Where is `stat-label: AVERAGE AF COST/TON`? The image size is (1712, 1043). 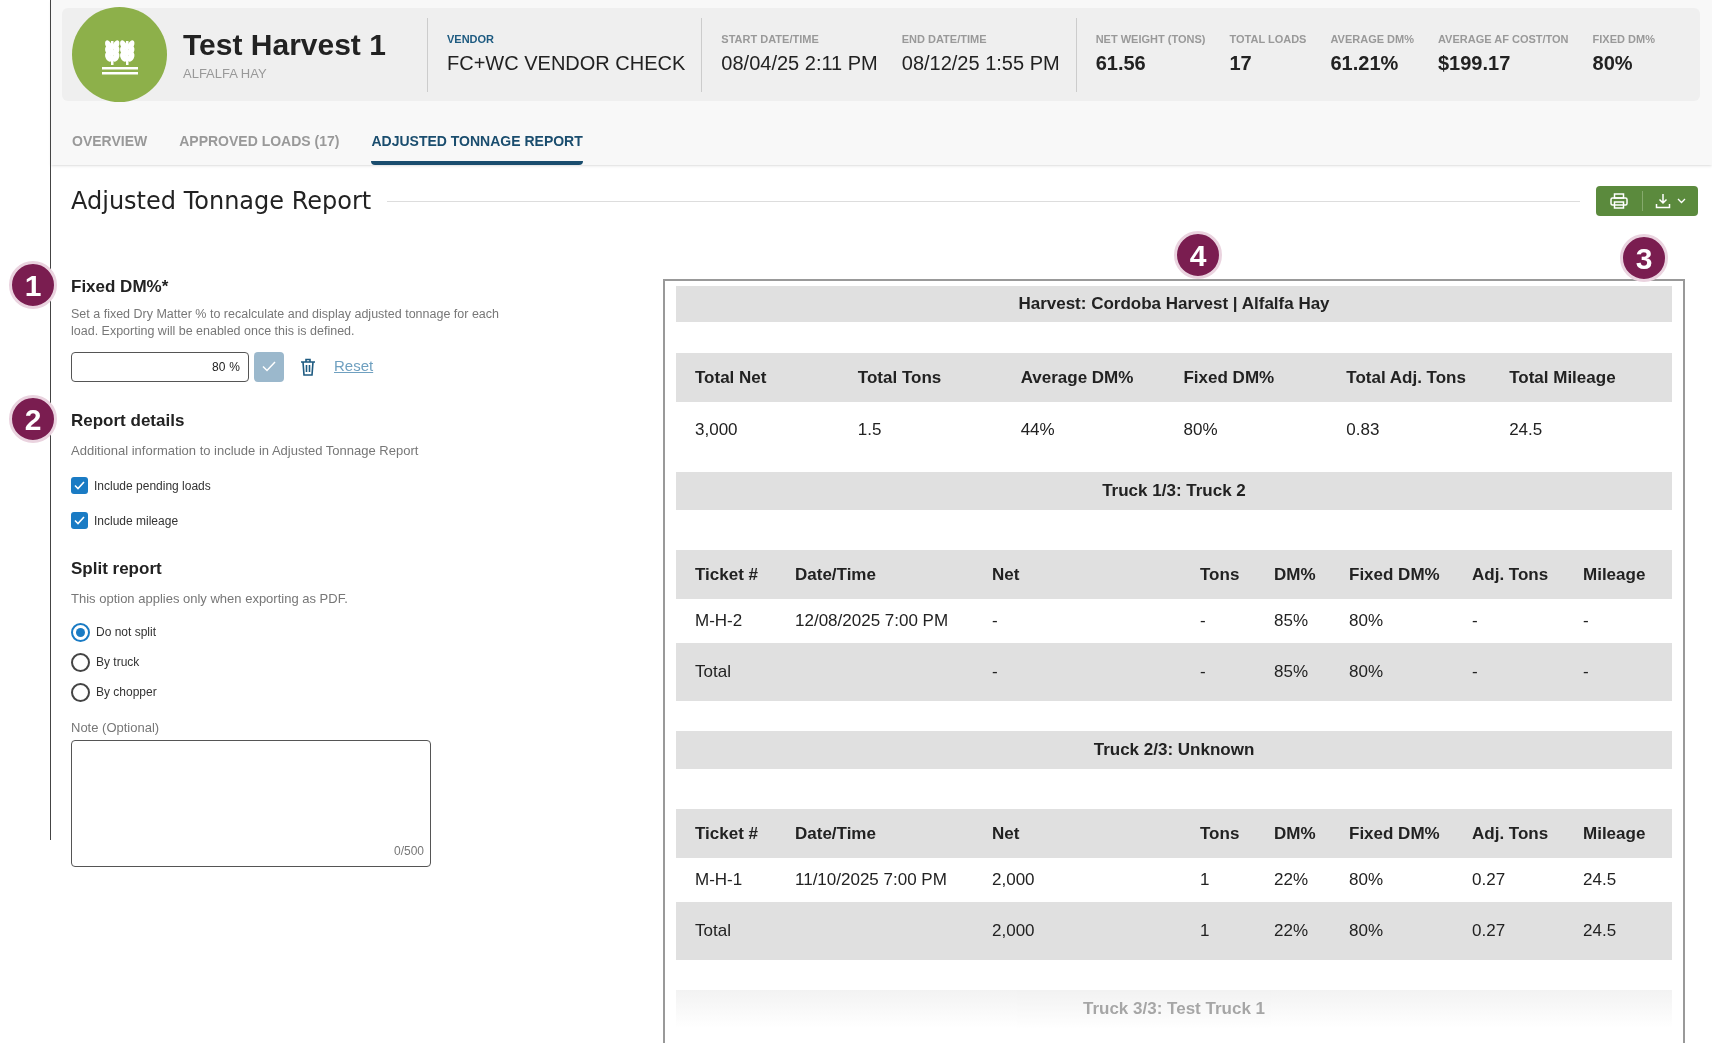 stat-label: AVERAGE AF COST/TON is located at coordinates (1503, 40).